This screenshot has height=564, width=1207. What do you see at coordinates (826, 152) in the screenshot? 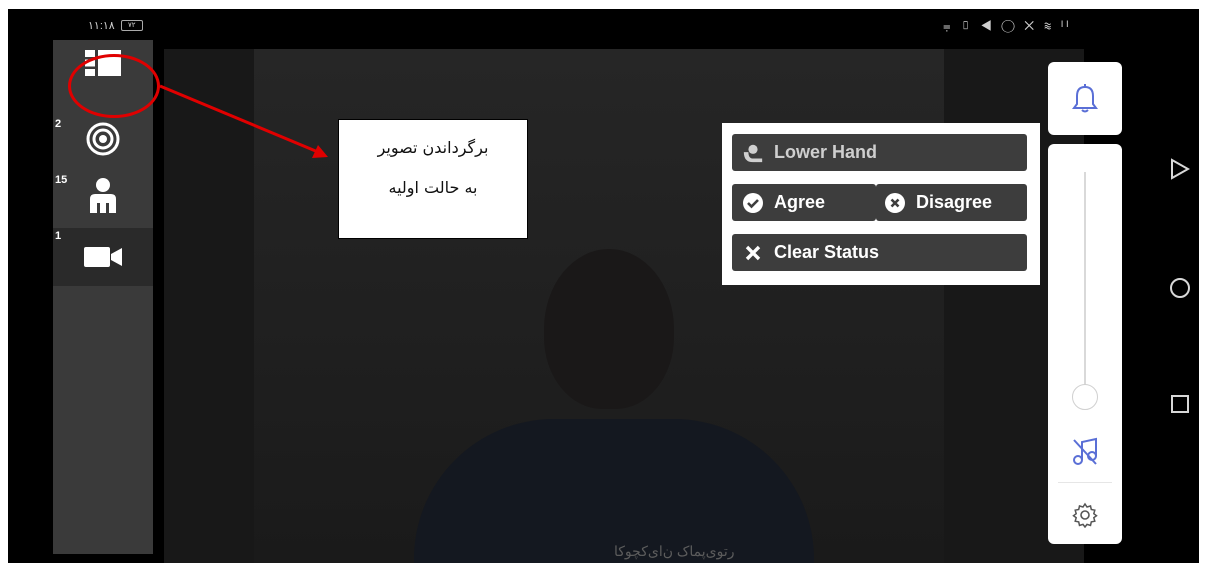
I see `lower-hand-label: Lower Hand` at bounding box center [826, 152].